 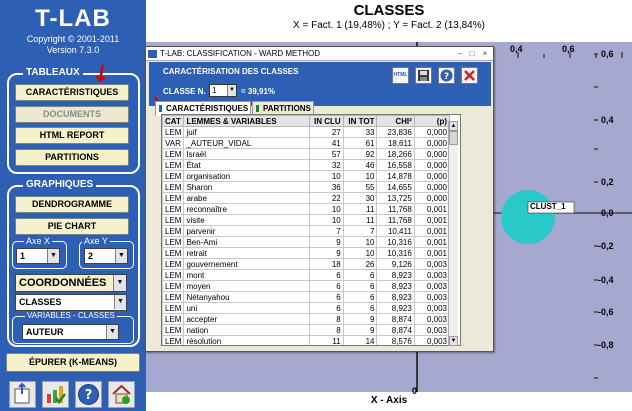 I want to click on col-in-tot: IN TOT, so click(x=360, y=121).